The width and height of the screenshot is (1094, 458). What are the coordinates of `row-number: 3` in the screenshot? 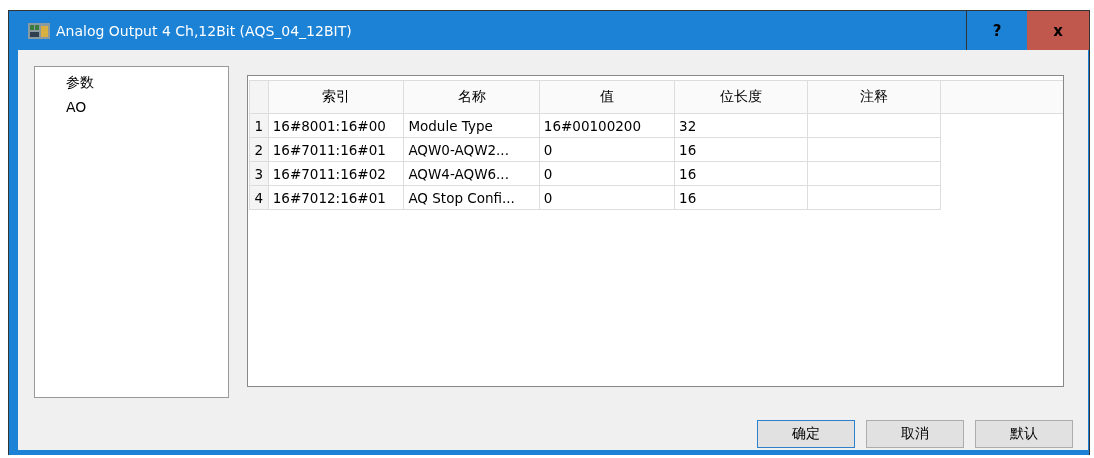 It's located at (259, 173).